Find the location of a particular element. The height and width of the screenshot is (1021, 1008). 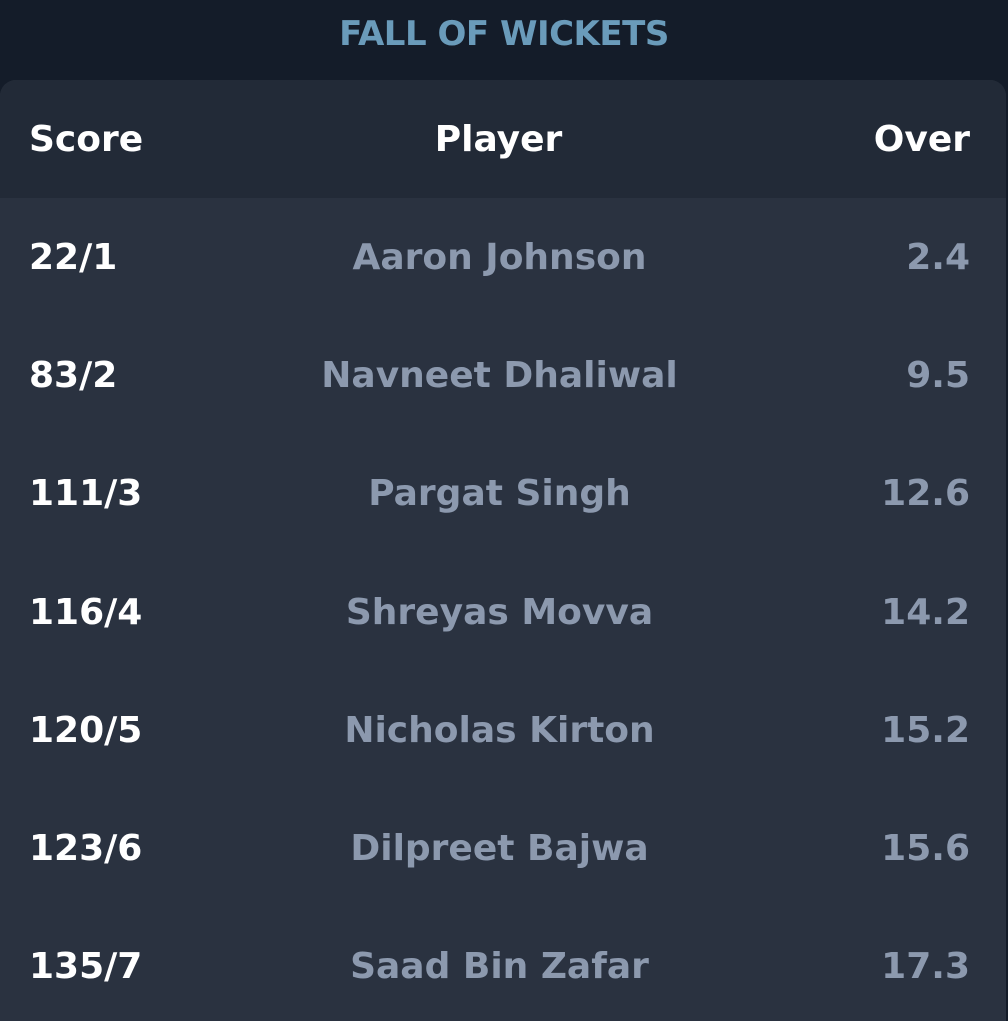

section-title: FALL OF WICKETS is located at coordinates (504, 34).